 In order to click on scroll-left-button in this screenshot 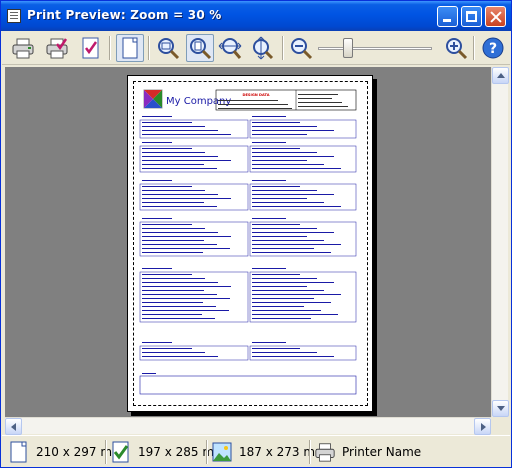, I will do `click(13, 426)`.